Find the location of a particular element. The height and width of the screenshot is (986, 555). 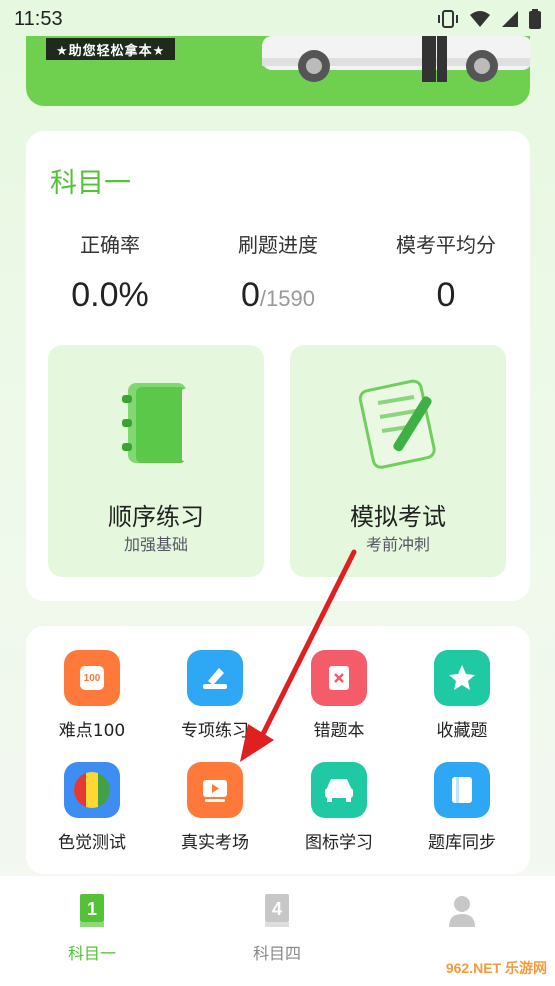

wifi-icon is located at coordinates (480, 19).